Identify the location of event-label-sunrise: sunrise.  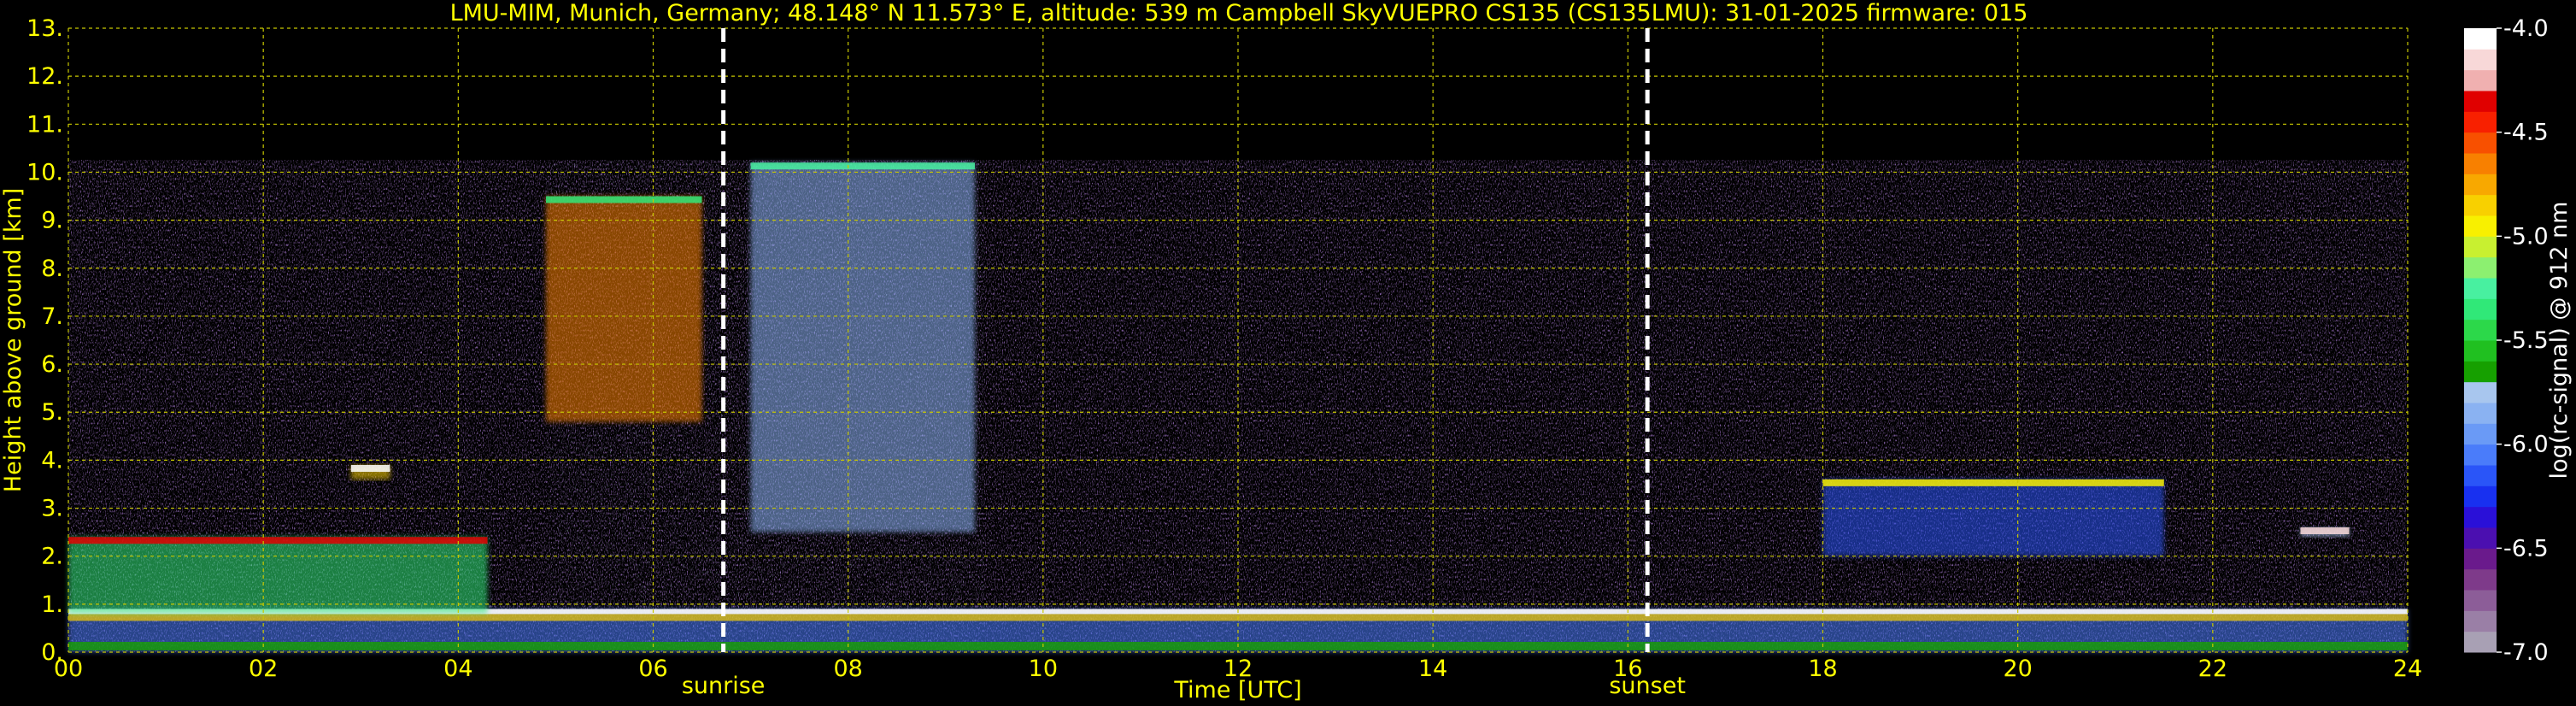
(724, 686).